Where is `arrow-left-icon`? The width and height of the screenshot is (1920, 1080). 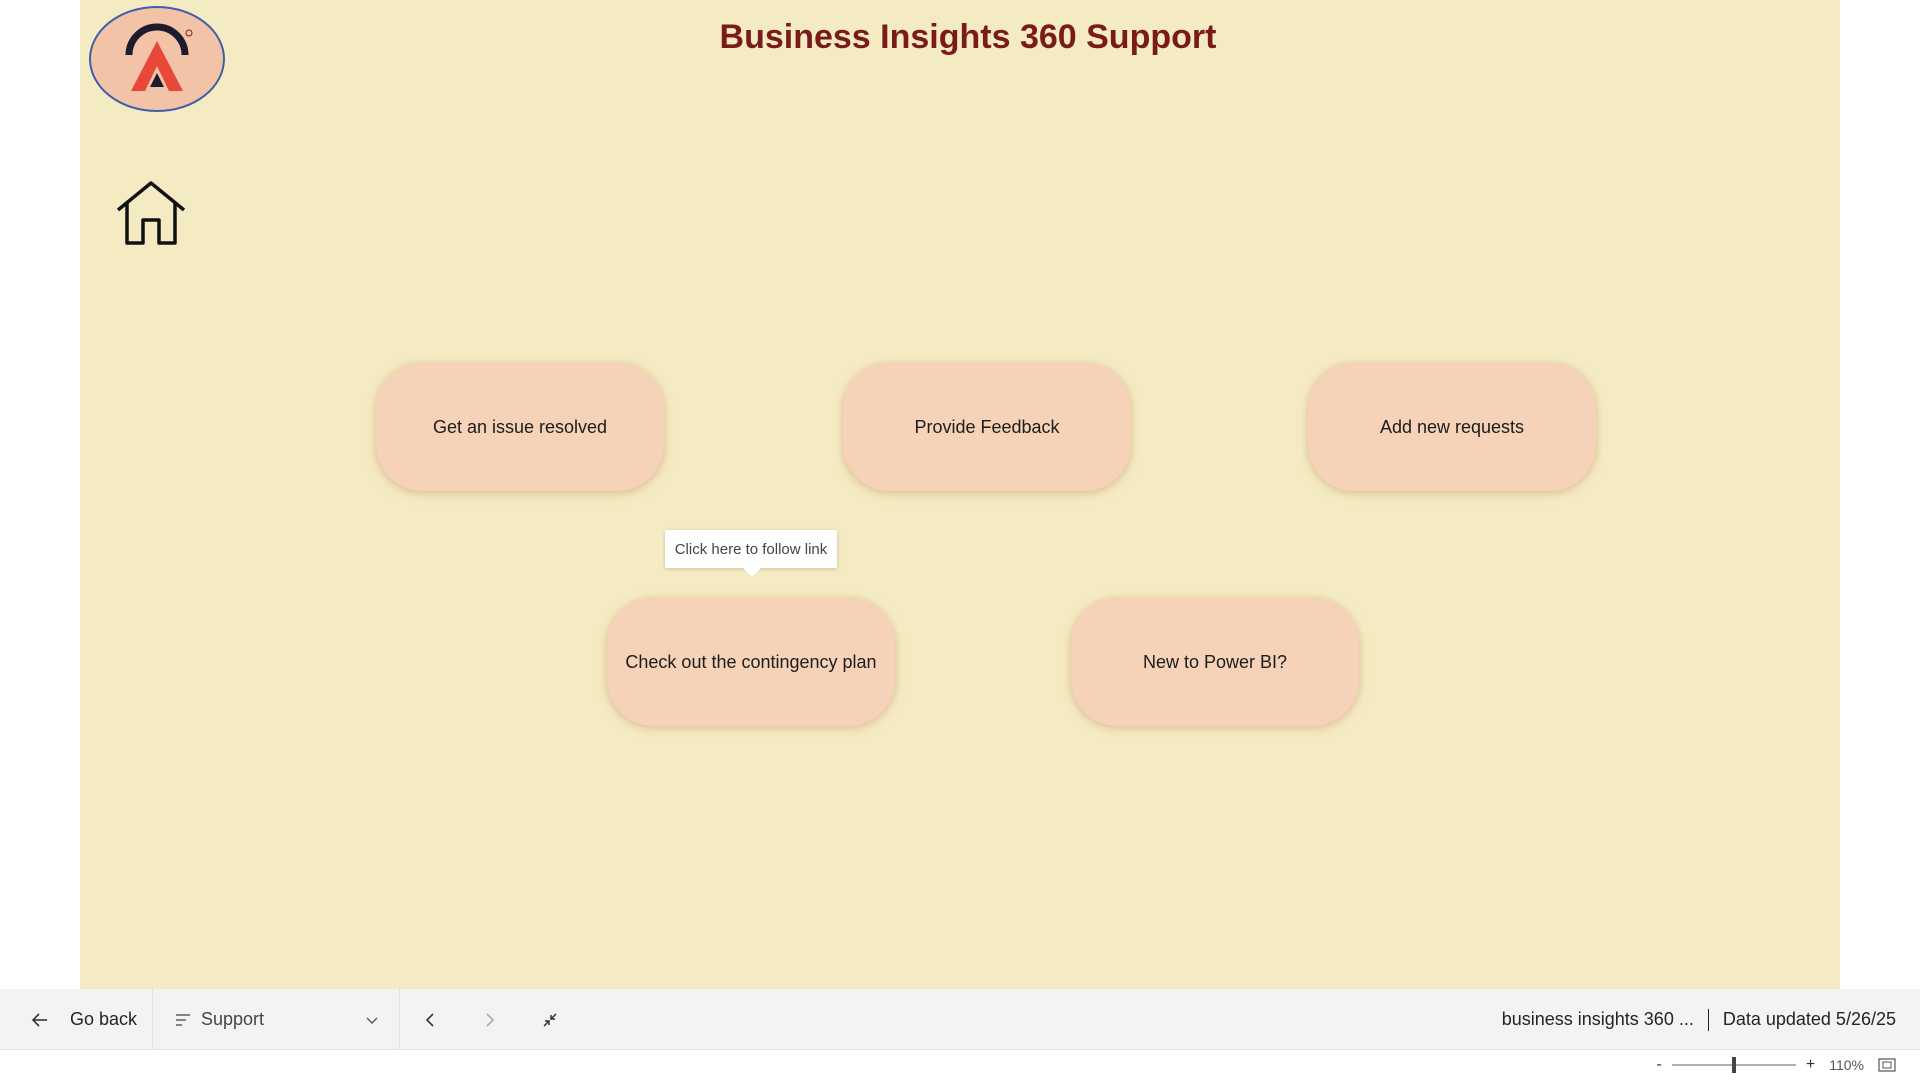 arrow-left-icon is located at coordinates (39, 1019).